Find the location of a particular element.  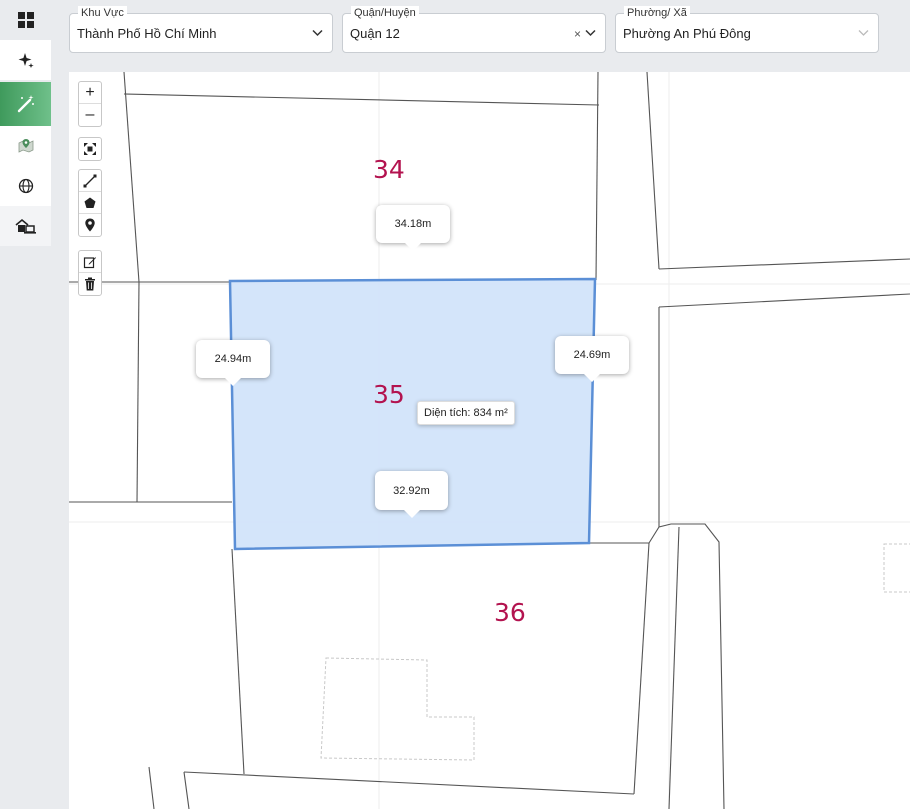

line-icon is located at coordinates (90, 180).